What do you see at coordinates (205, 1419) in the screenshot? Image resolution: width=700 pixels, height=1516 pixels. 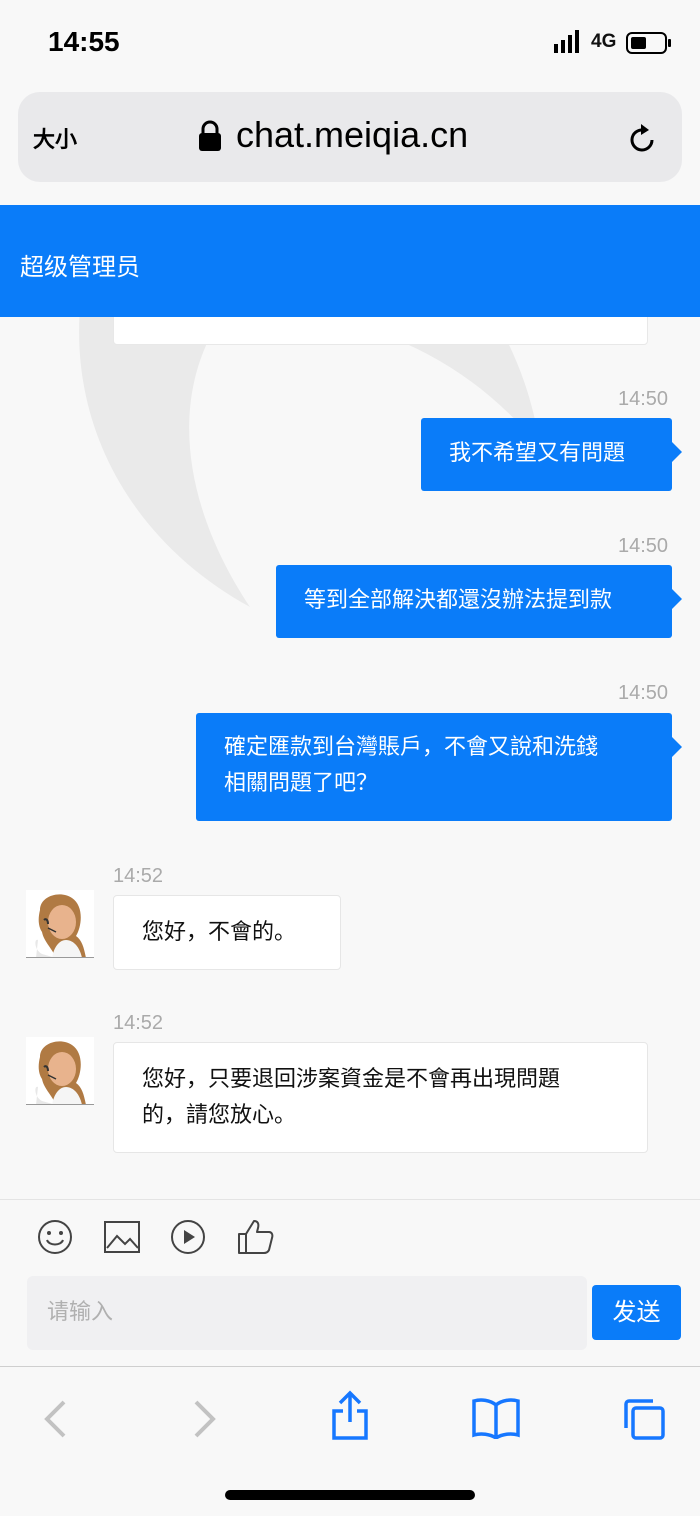 I see `forward-icon` at bounding box center [205, 1419].